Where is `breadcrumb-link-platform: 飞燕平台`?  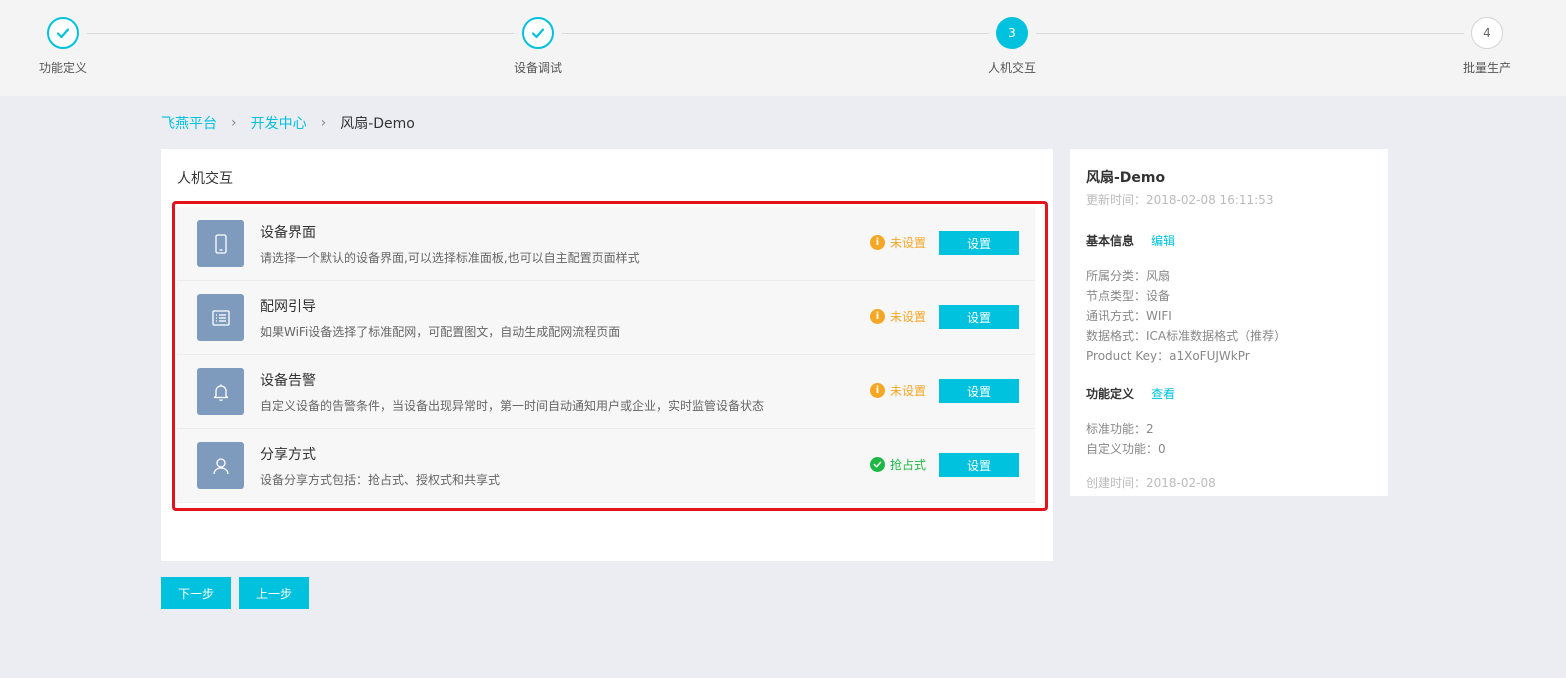 breadcrumb-link-platform: 飞燕平台 is located at coordinates (189, 123).